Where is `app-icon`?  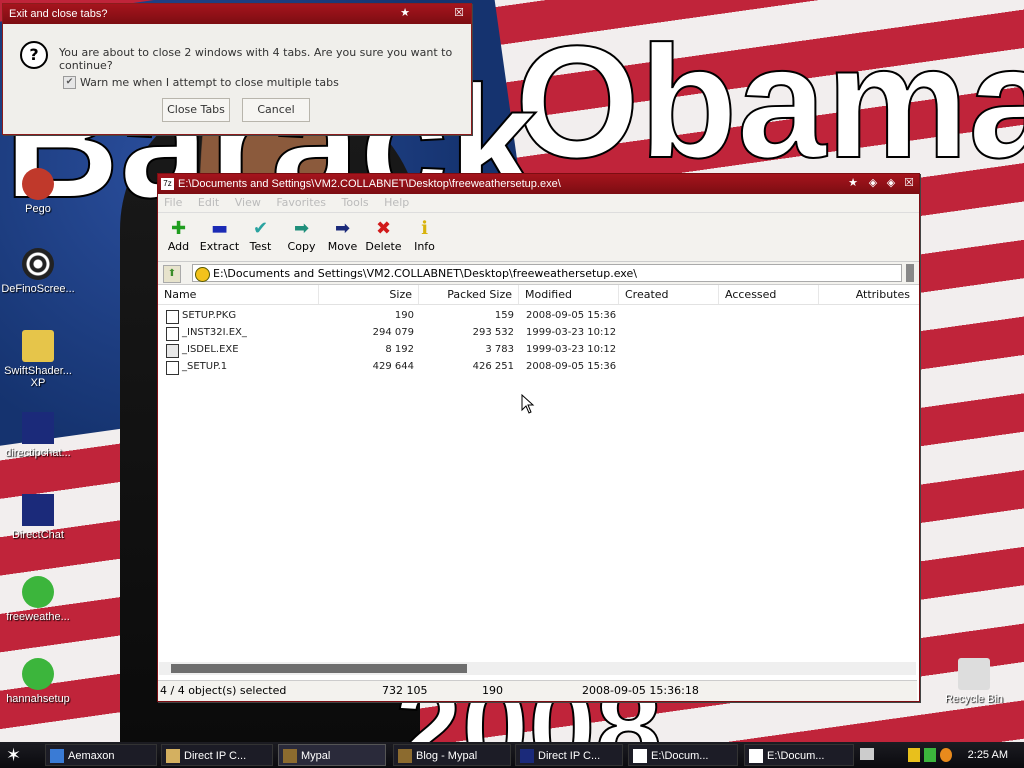 app-icon is located at coordinates (57, 756).